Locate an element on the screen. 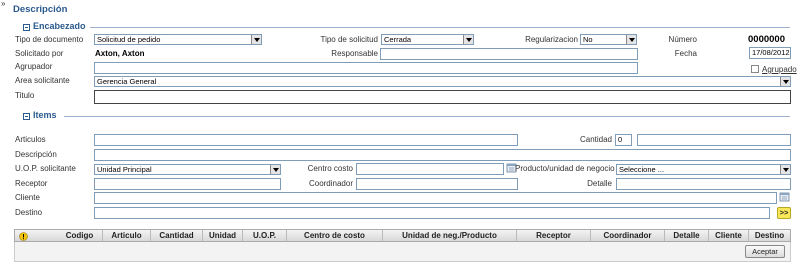  column-header: Cliente is located at coordinates (729, 235).